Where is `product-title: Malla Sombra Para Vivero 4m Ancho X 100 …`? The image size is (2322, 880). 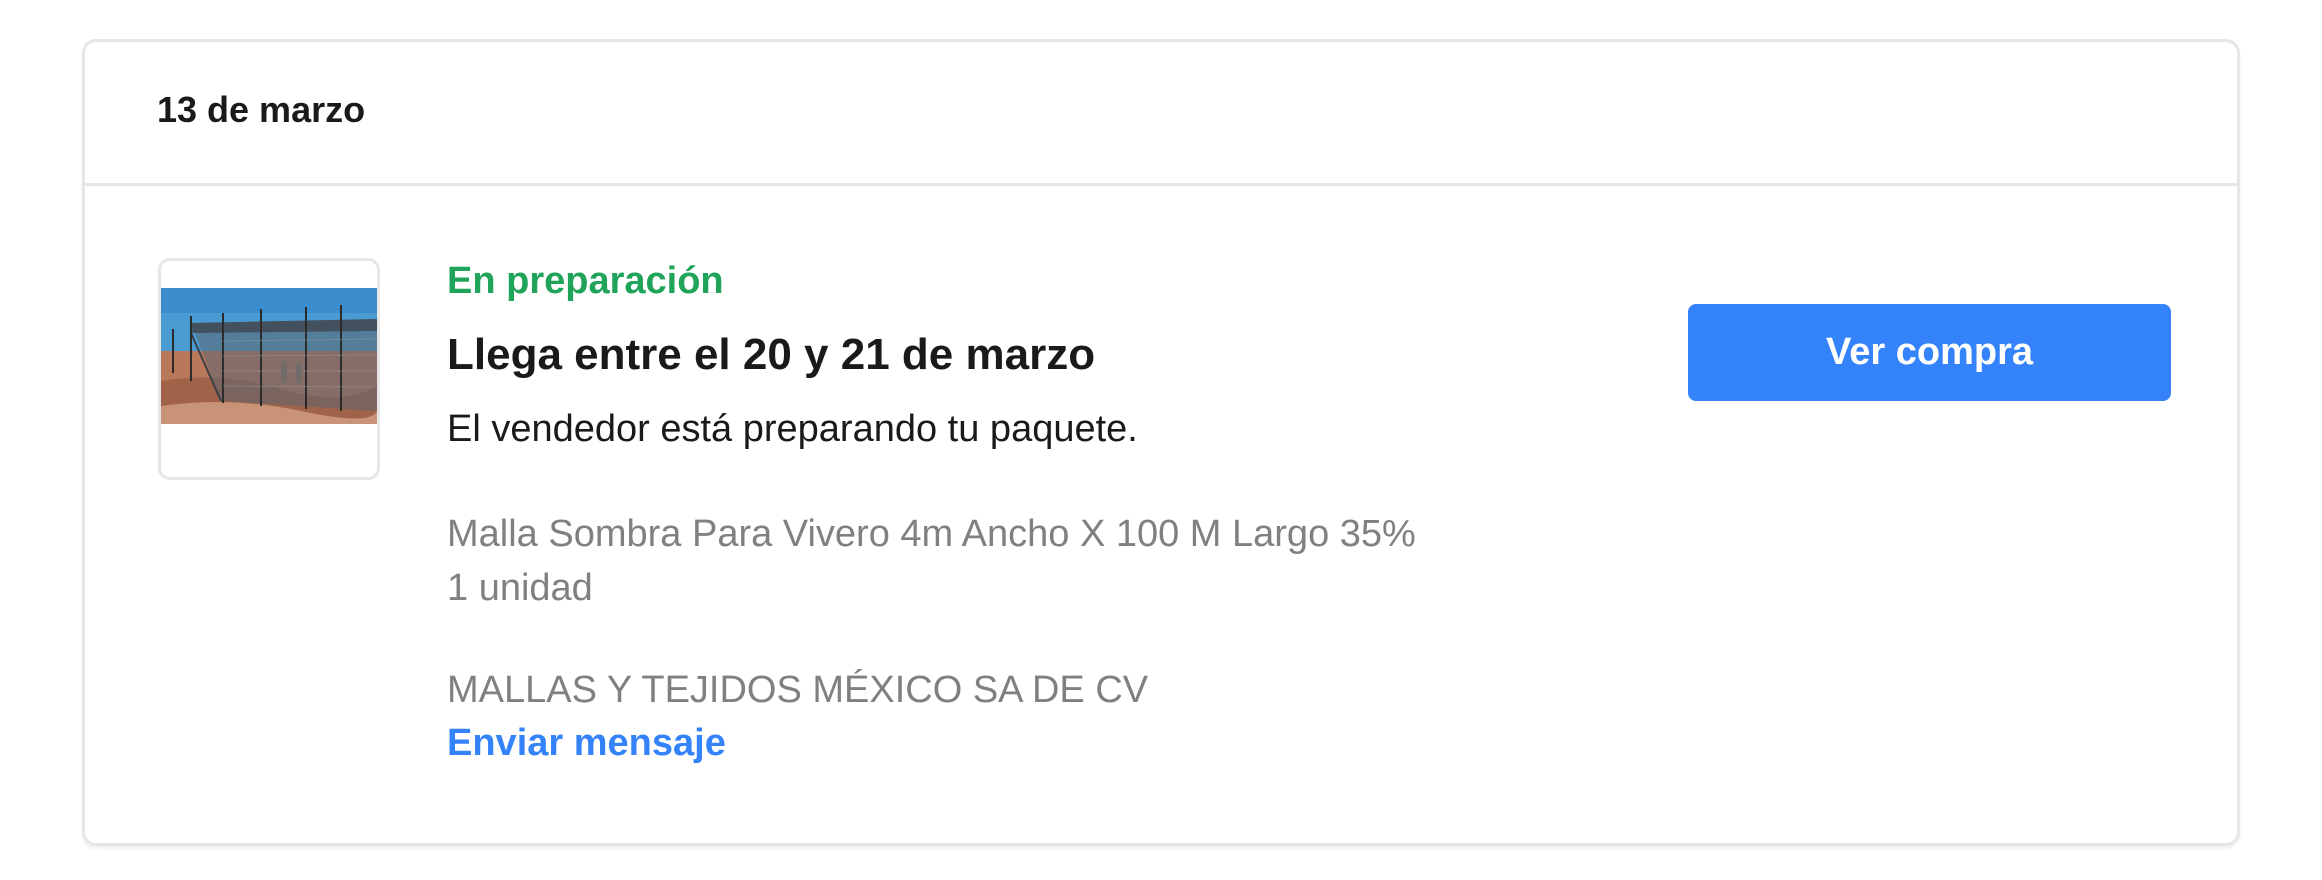 product-title: Malla Sombra Para Vivero 4m Ancho X 100 … is located at coordinates (931, 534).